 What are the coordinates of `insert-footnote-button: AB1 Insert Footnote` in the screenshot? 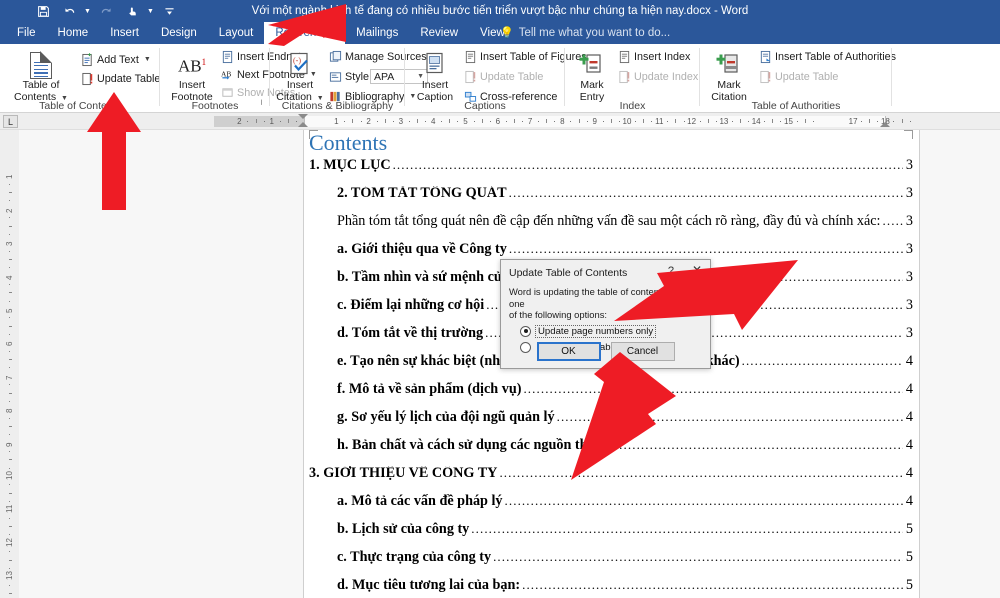 It's located at (192, 76).